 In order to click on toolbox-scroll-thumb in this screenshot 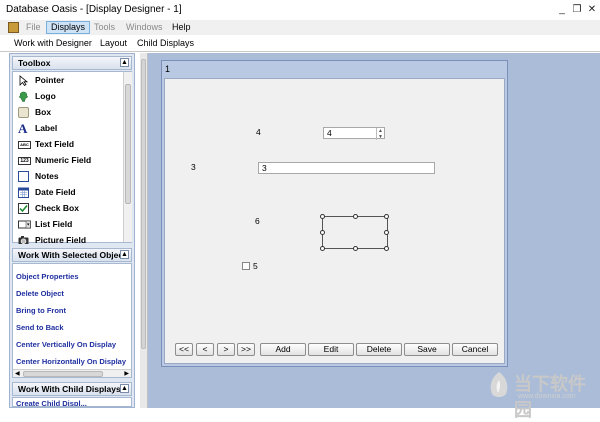, I will do `click(128, 144)`.